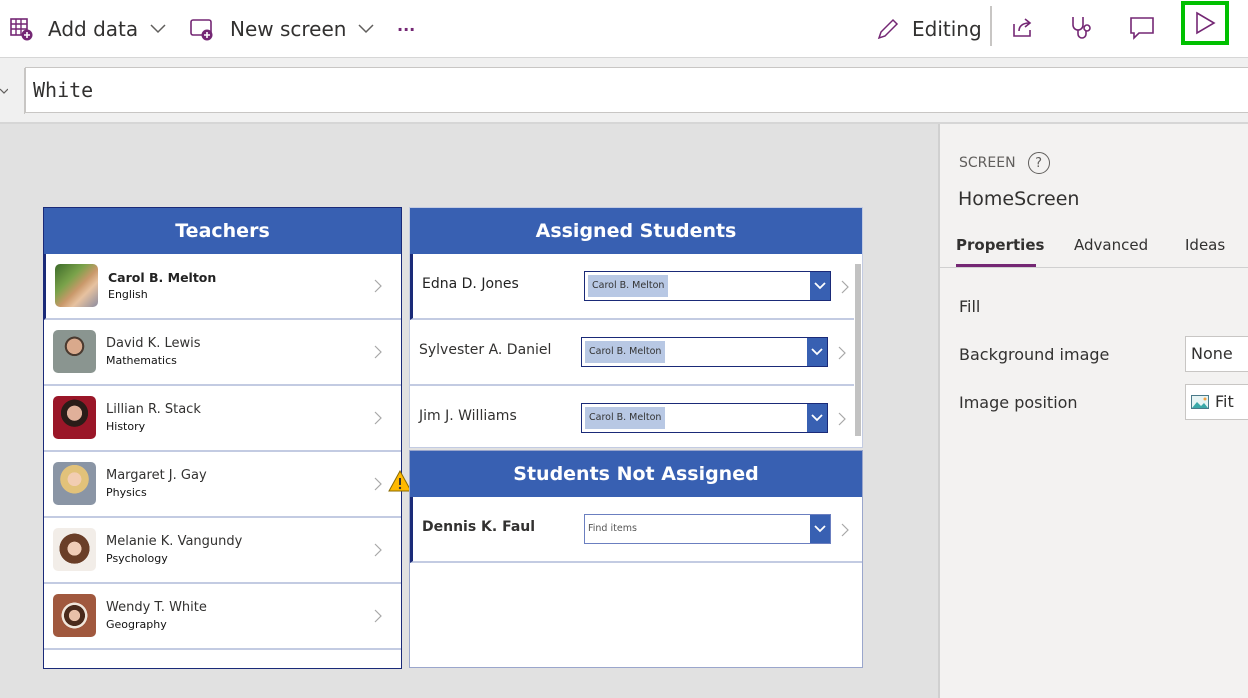  I want to click on image-position-label: Image position, so click(1018, 402).